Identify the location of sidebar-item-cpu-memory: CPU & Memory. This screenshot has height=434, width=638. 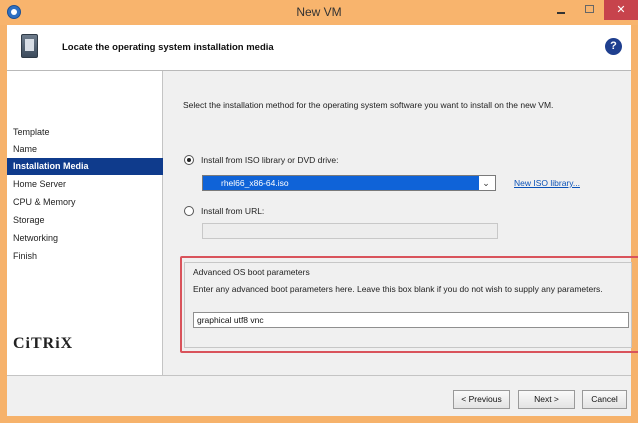
(85, 202).